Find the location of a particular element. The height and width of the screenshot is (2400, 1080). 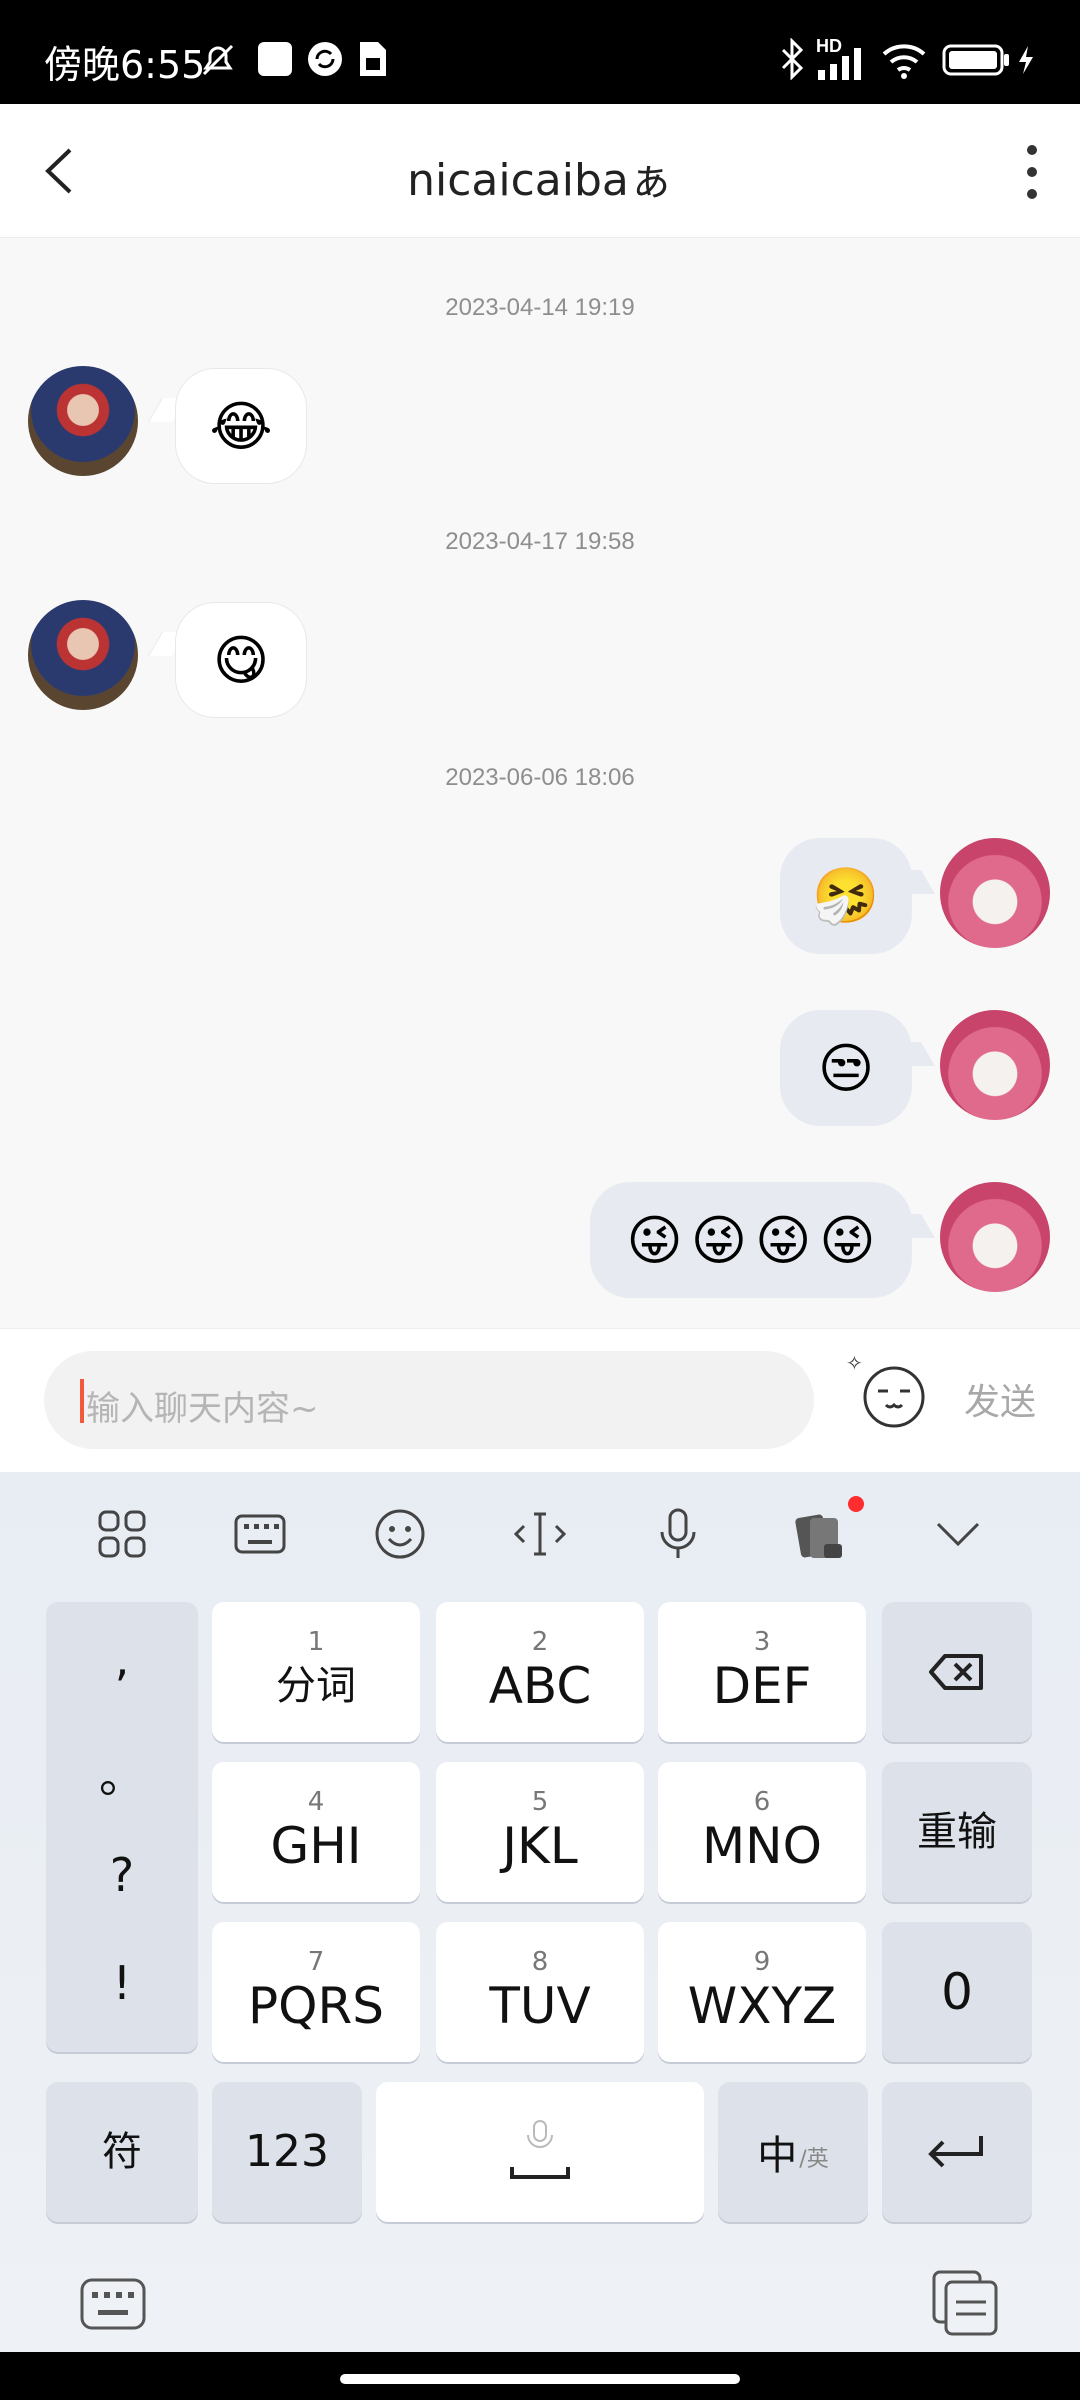

cursor-move-icon is located at coordinates (540, 1534).